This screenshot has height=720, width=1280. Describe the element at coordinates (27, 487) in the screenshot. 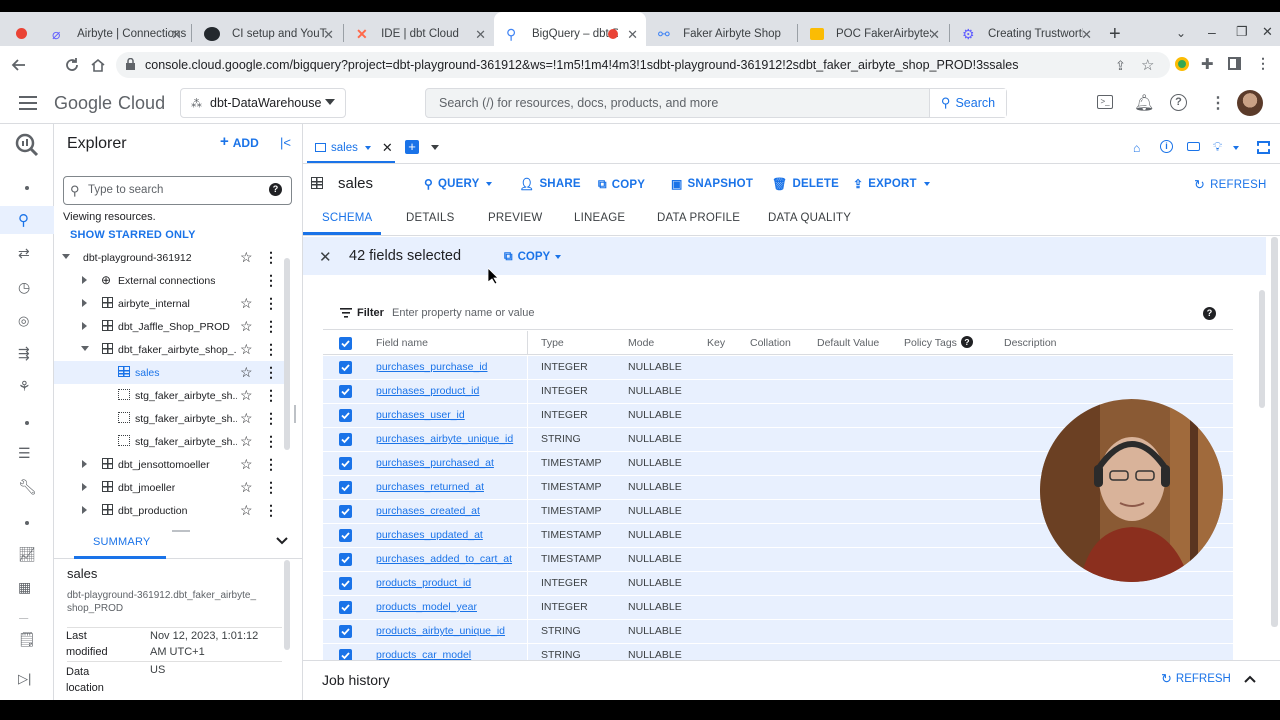

I see `wrench-icon: 🔧︎` at that location.